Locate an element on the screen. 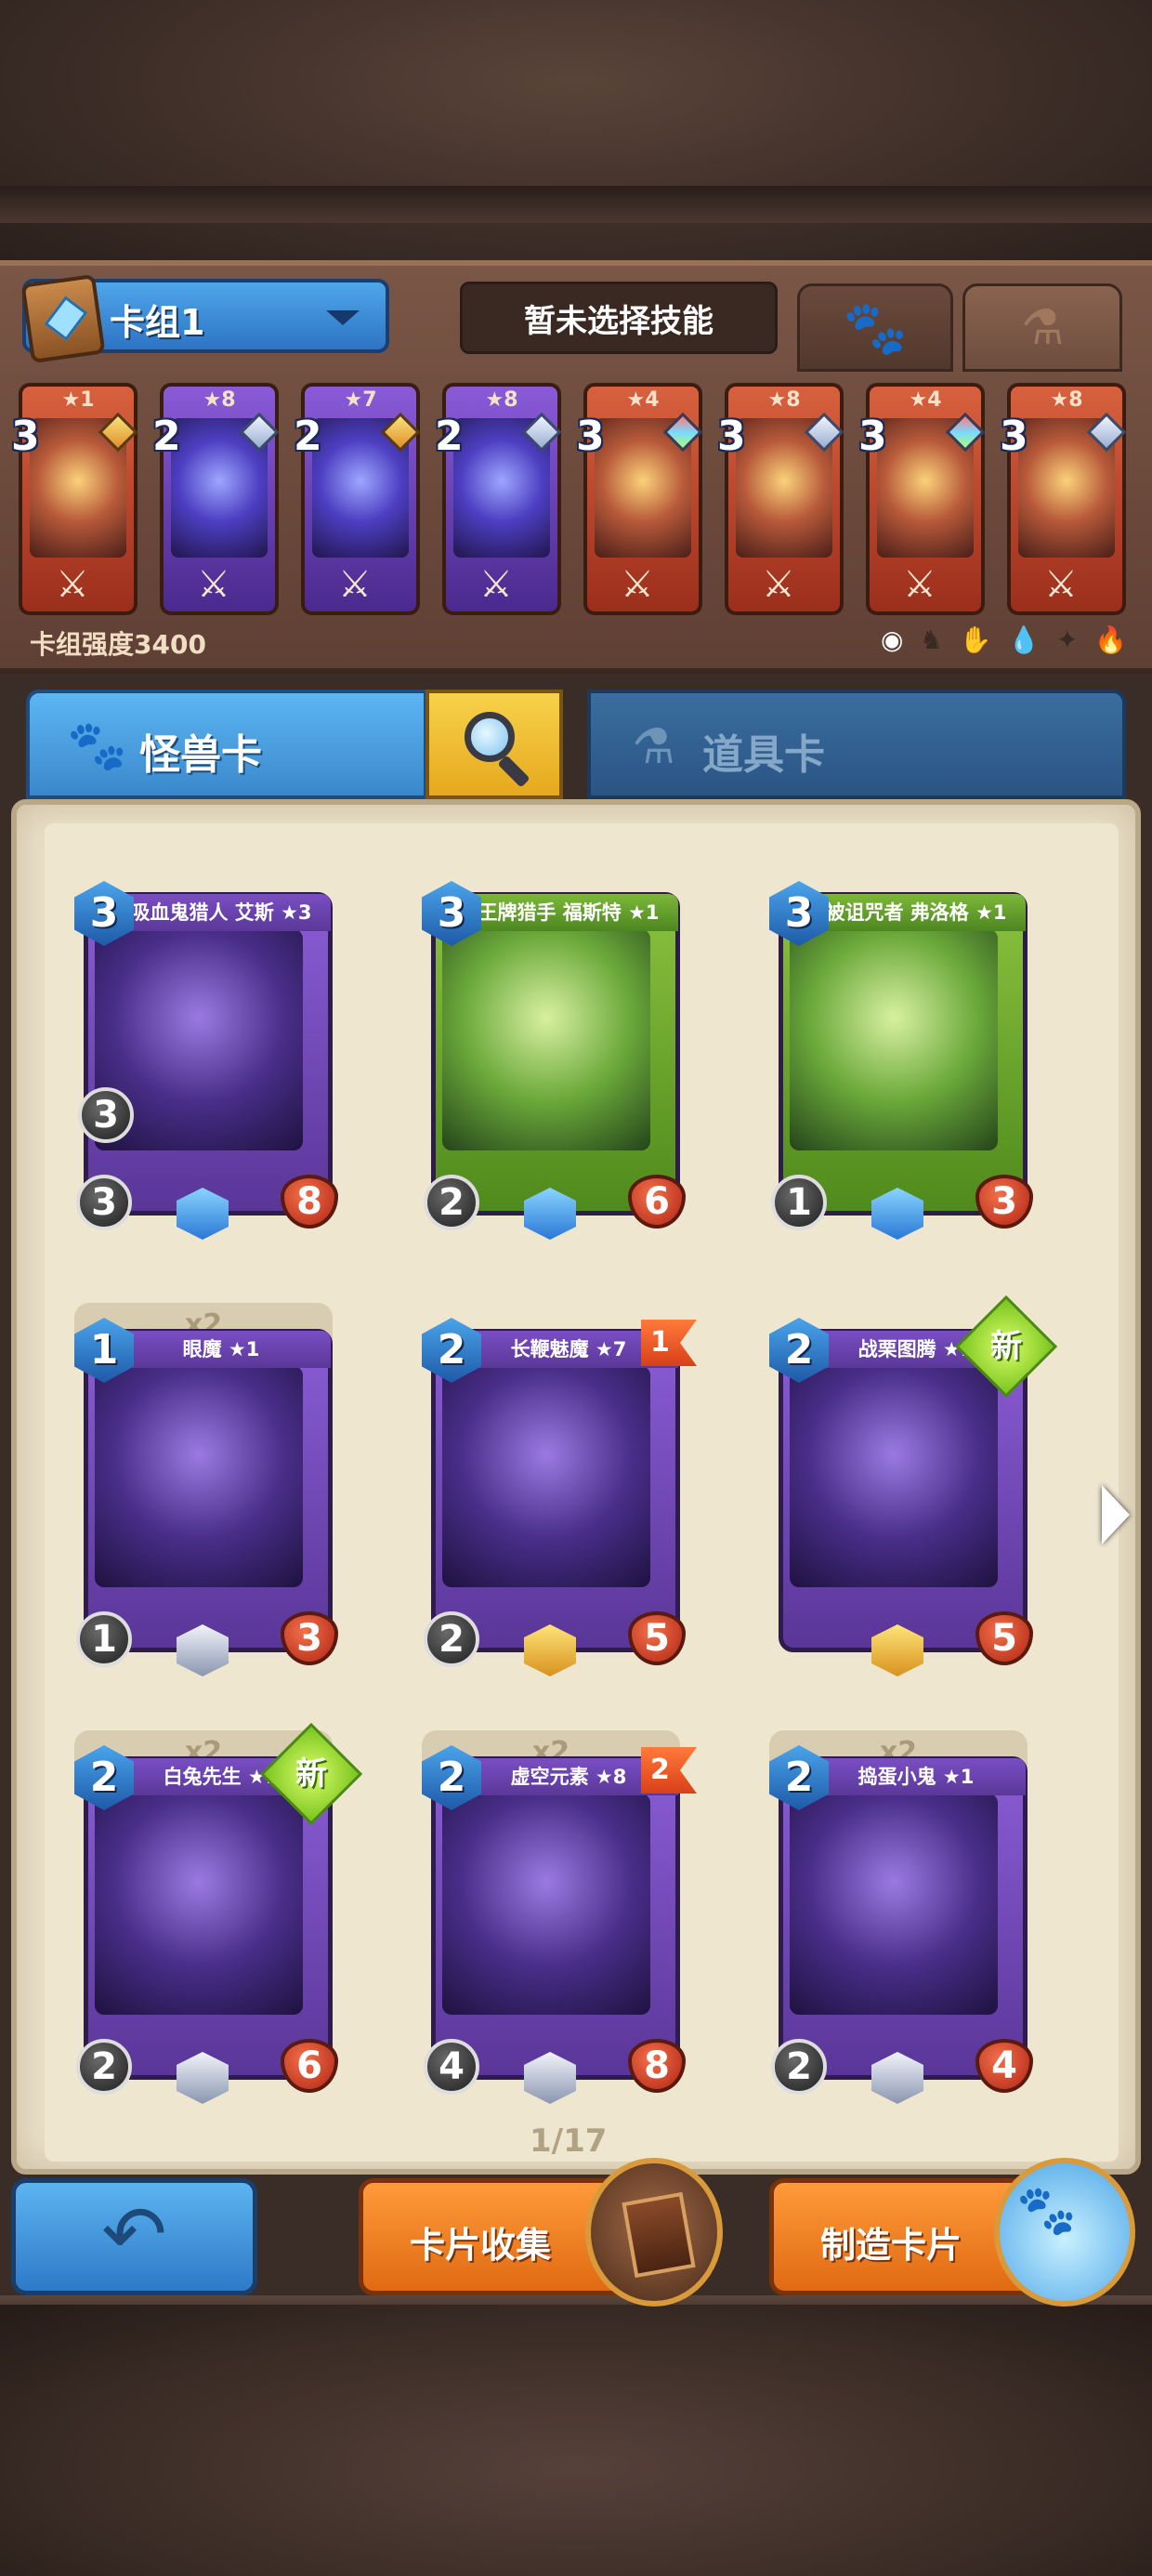 The height and width of the screenshot is (2576, 1152). top-band is located at coordinates (576, 204).